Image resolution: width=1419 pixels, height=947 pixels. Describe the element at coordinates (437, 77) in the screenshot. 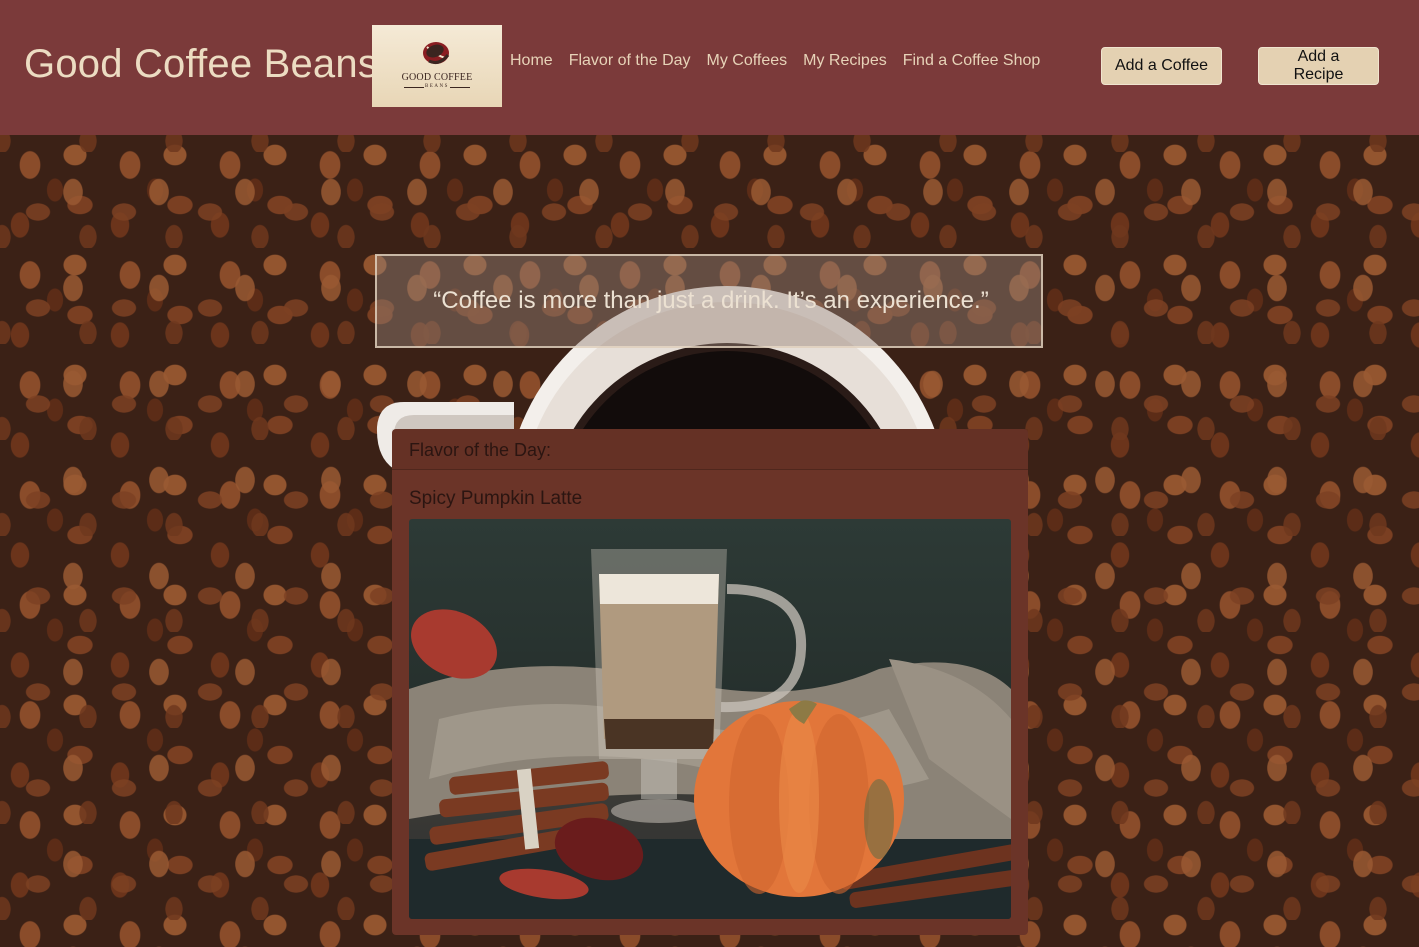

I see `logo-title: GOOD COFFEE` at that location.